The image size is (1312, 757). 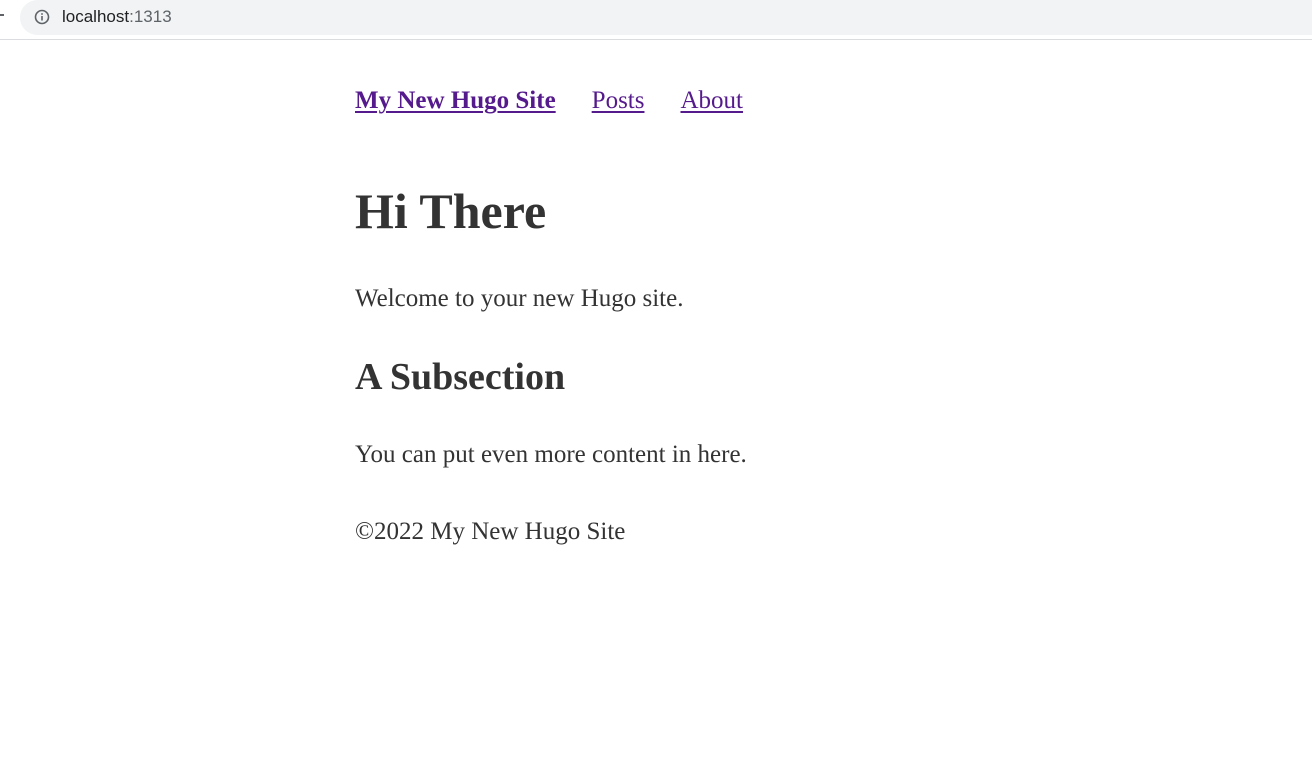 What do you see at coordinates (551, 454) in the screenshot?
I see `subsection-paragraph: You can put even more content in here.` at bounding box center [551, 454].